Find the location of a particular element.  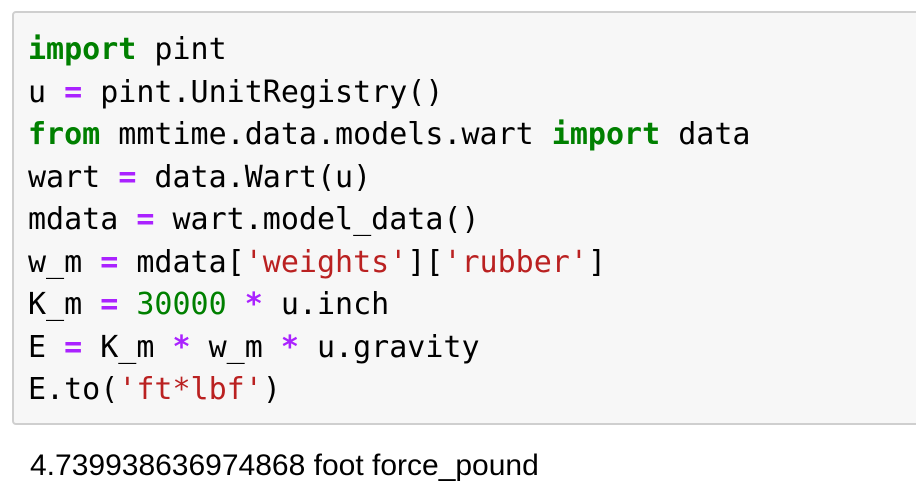

code-line: from mmtime.data.models.wart import data is located at coordinates (472, 135).